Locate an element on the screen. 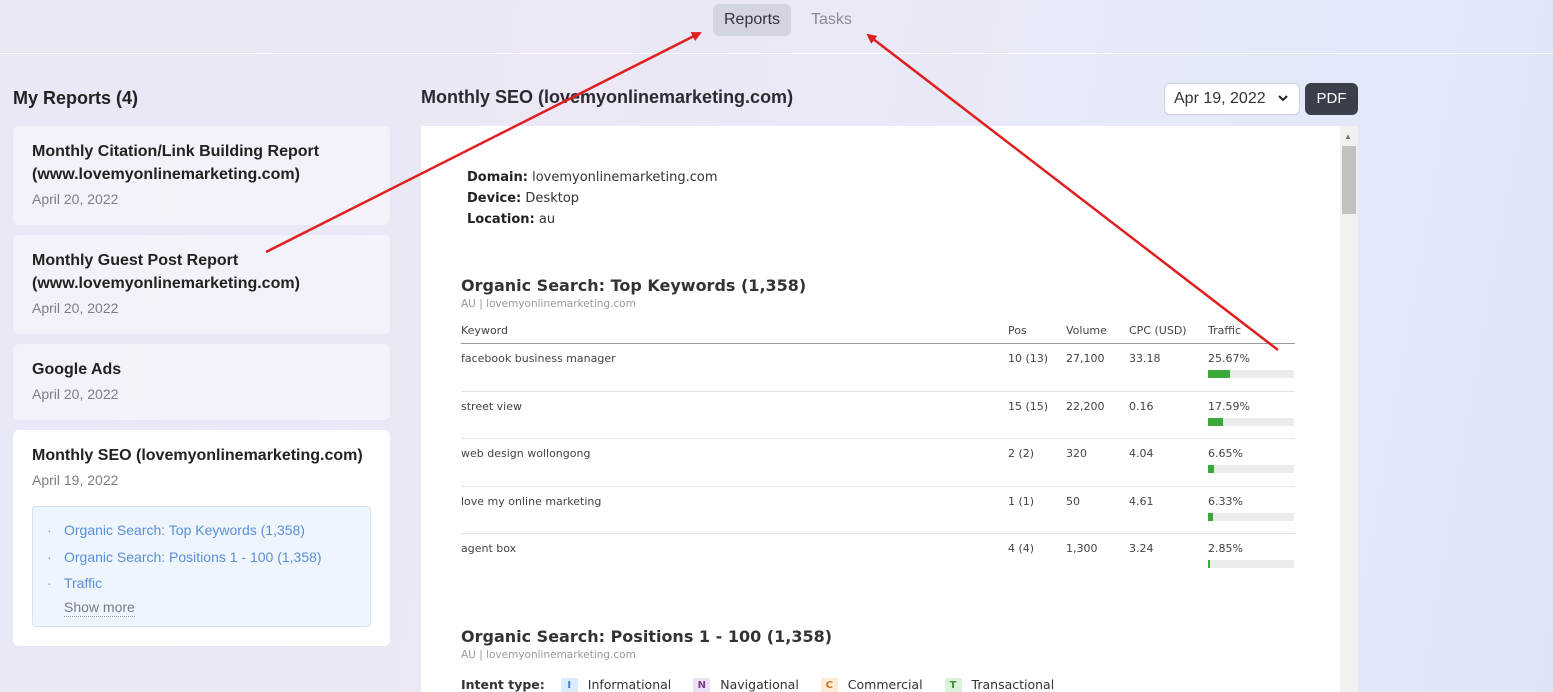 Image resolution: width=1553 pixels, height=692 pixels. toc-item: · Organic Search: Top Keywords (1,358) is located at coordinates (201, 530).